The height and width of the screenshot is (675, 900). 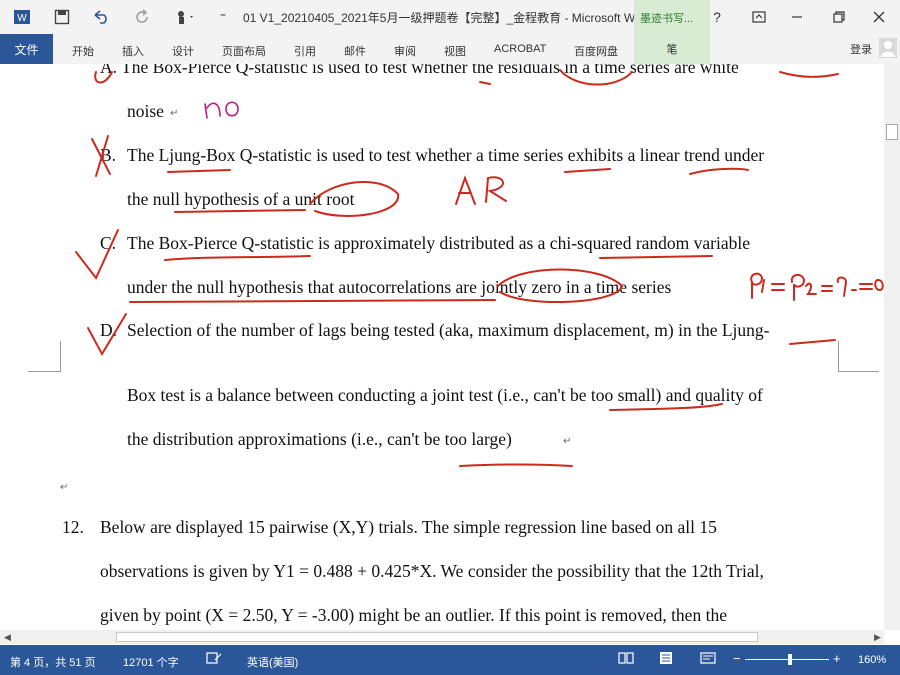 I want to click on ink-underline-null-hypothesis-c, so click(x=312, y=301).